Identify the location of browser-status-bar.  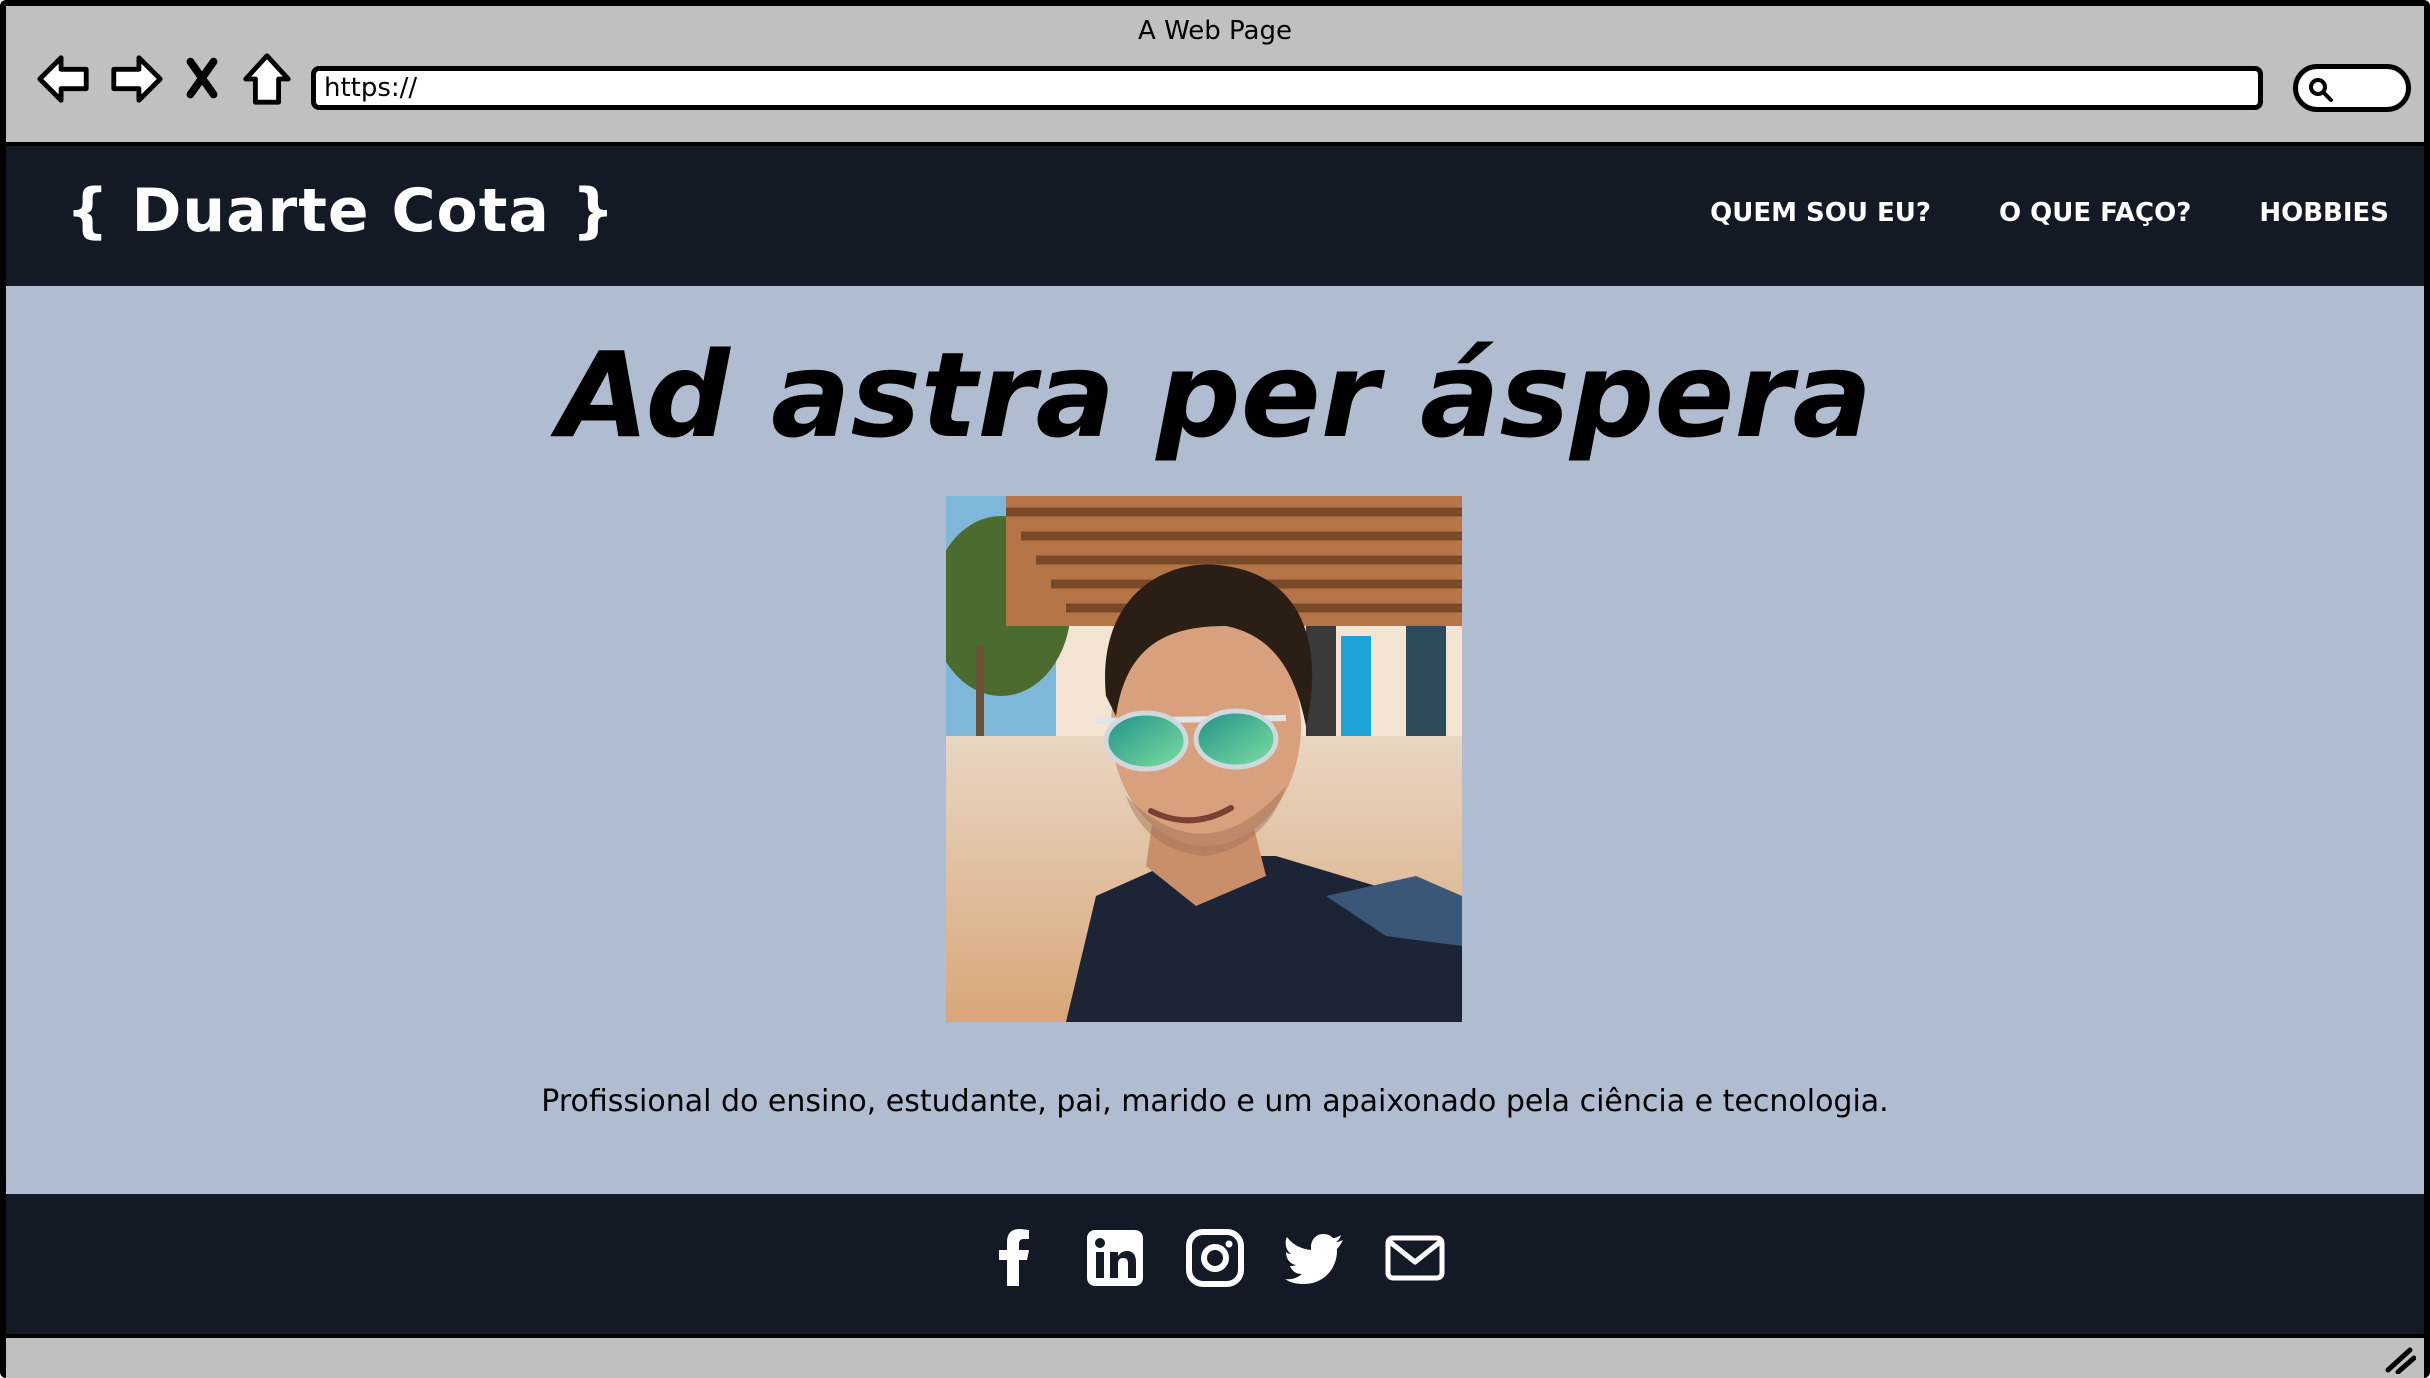
(1215, 1356).